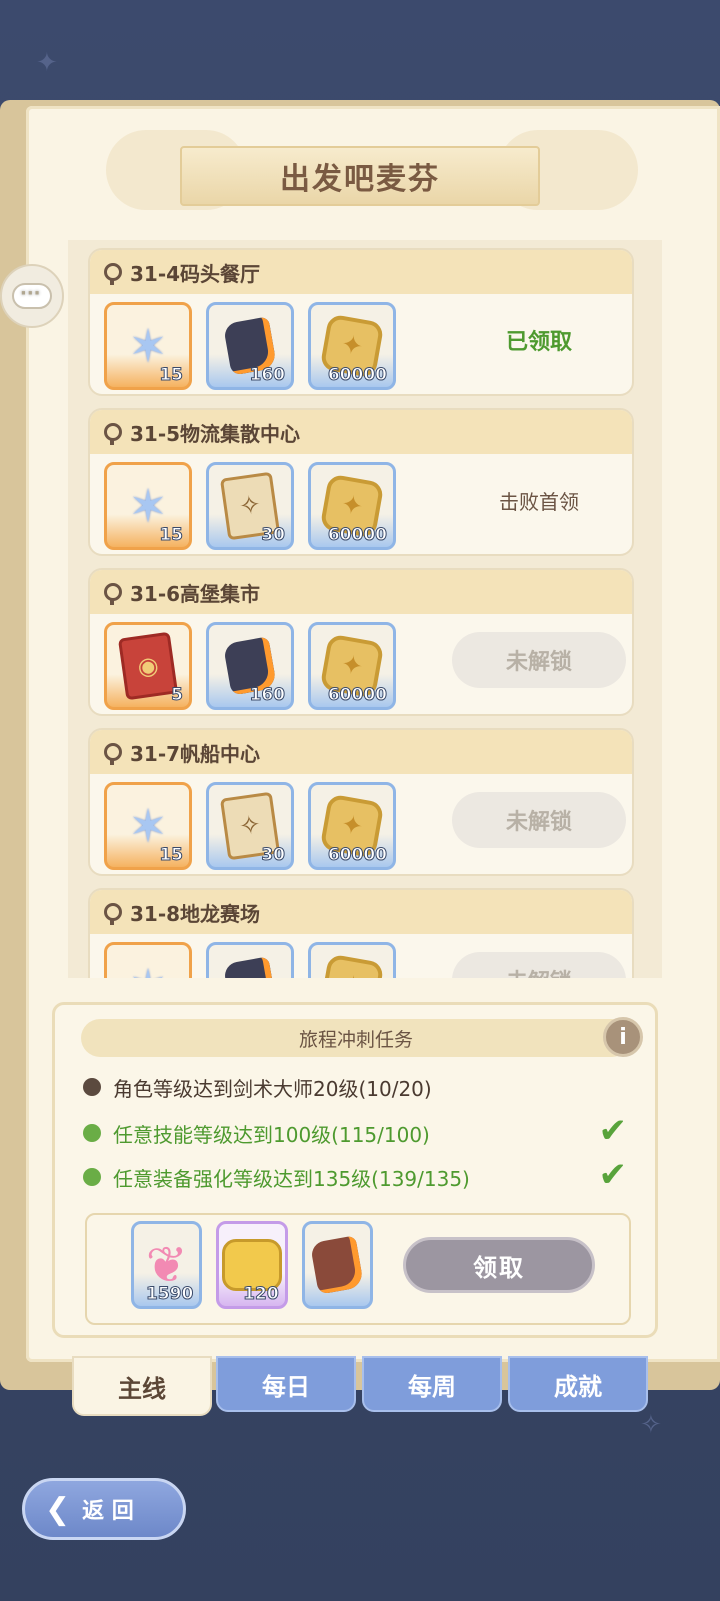  Describe the element at coordinates (92, 1087) in the screenshot. I see `character-icon` at that location.